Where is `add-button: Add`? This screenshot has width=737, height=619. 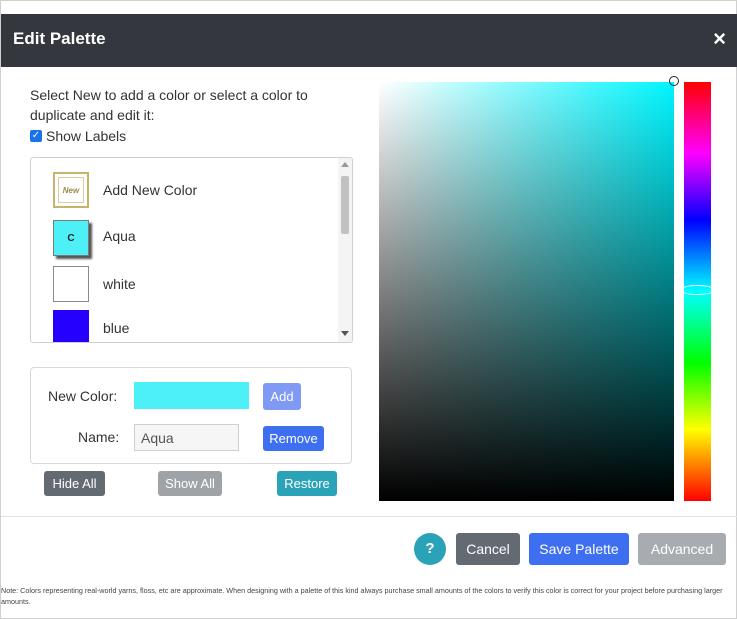 add-button: Add is located at coordinates (282, 396).